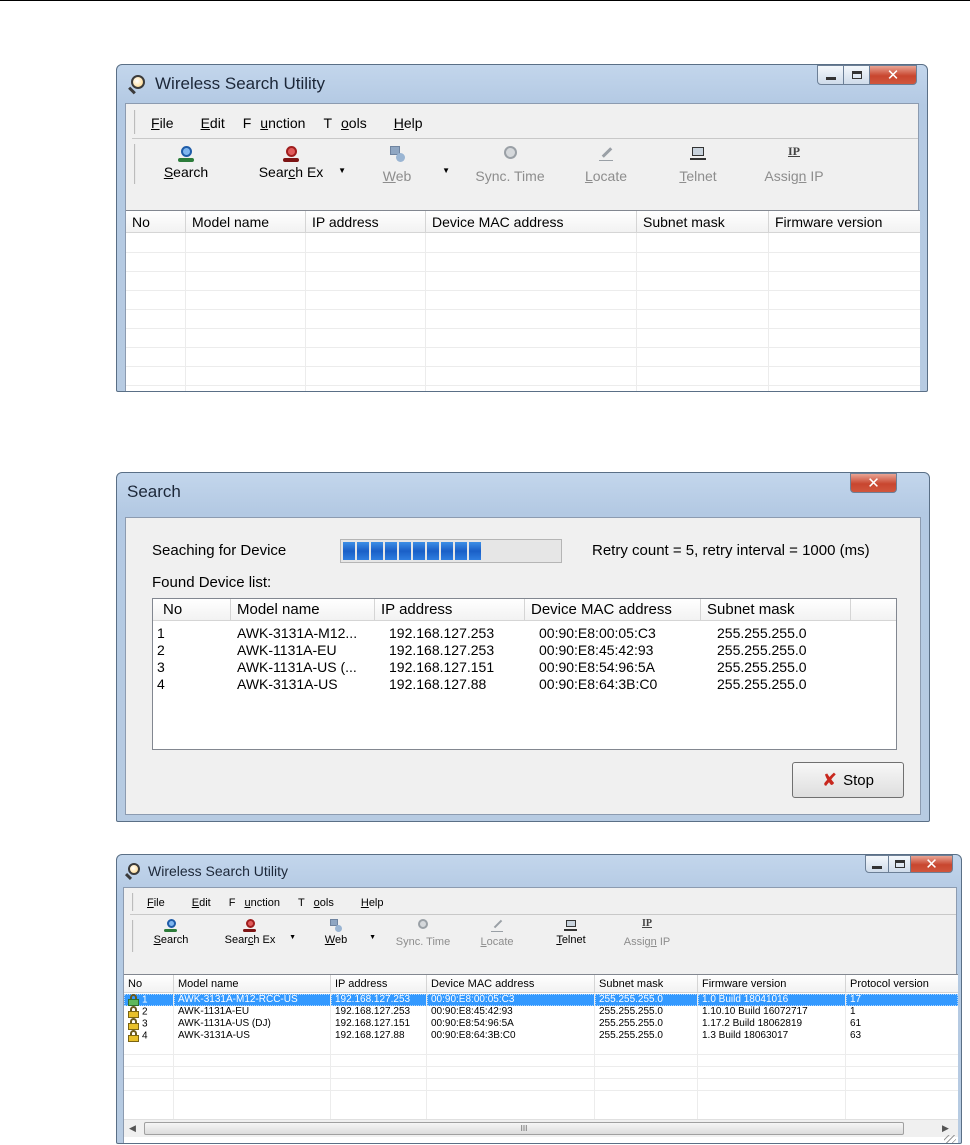  Describe the element at coordinates (132, 1128) in the screenshot. I see `scroll-left-icon: ◀` at that location.